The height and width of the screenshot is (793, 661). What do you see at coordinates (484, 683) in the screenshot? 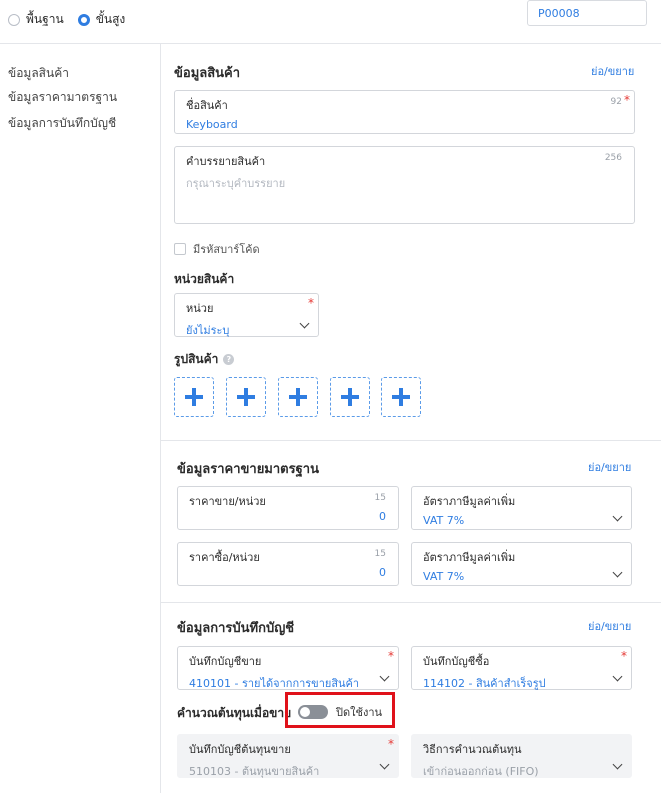
I see `purchase-account-value: 114102 - สินค้าสำเร็จรูป` at bounding box center [484, 683].